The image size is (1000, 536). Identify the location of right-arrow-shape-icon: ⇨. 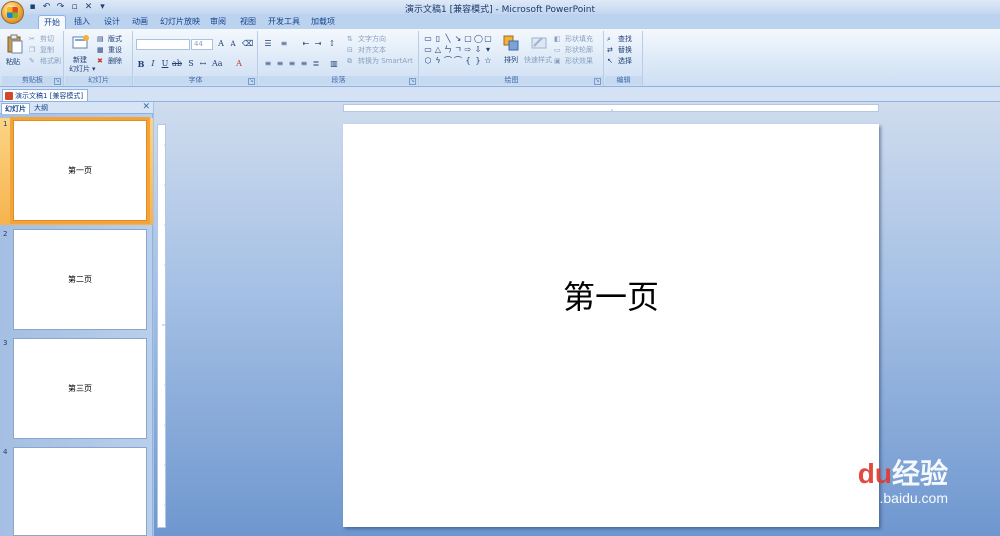
(468, 50).